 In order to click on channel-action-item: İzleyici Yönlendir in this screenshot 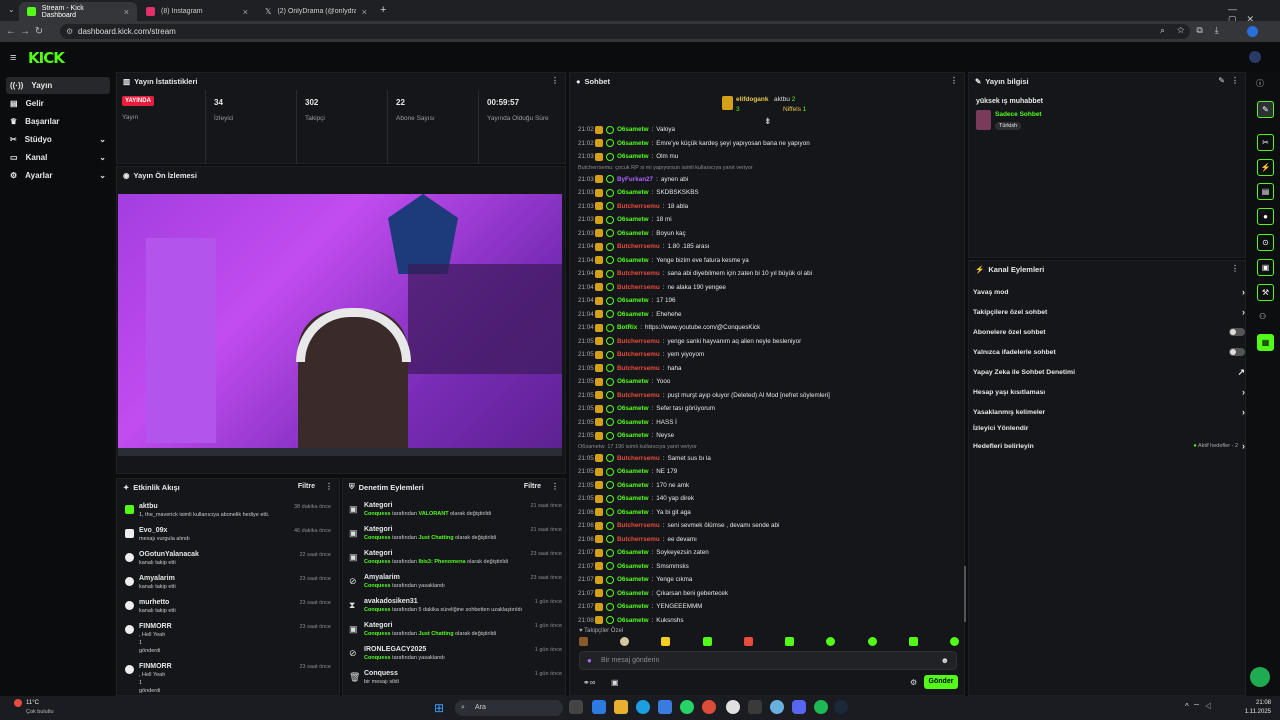, I will do `click(1109, 428)`.